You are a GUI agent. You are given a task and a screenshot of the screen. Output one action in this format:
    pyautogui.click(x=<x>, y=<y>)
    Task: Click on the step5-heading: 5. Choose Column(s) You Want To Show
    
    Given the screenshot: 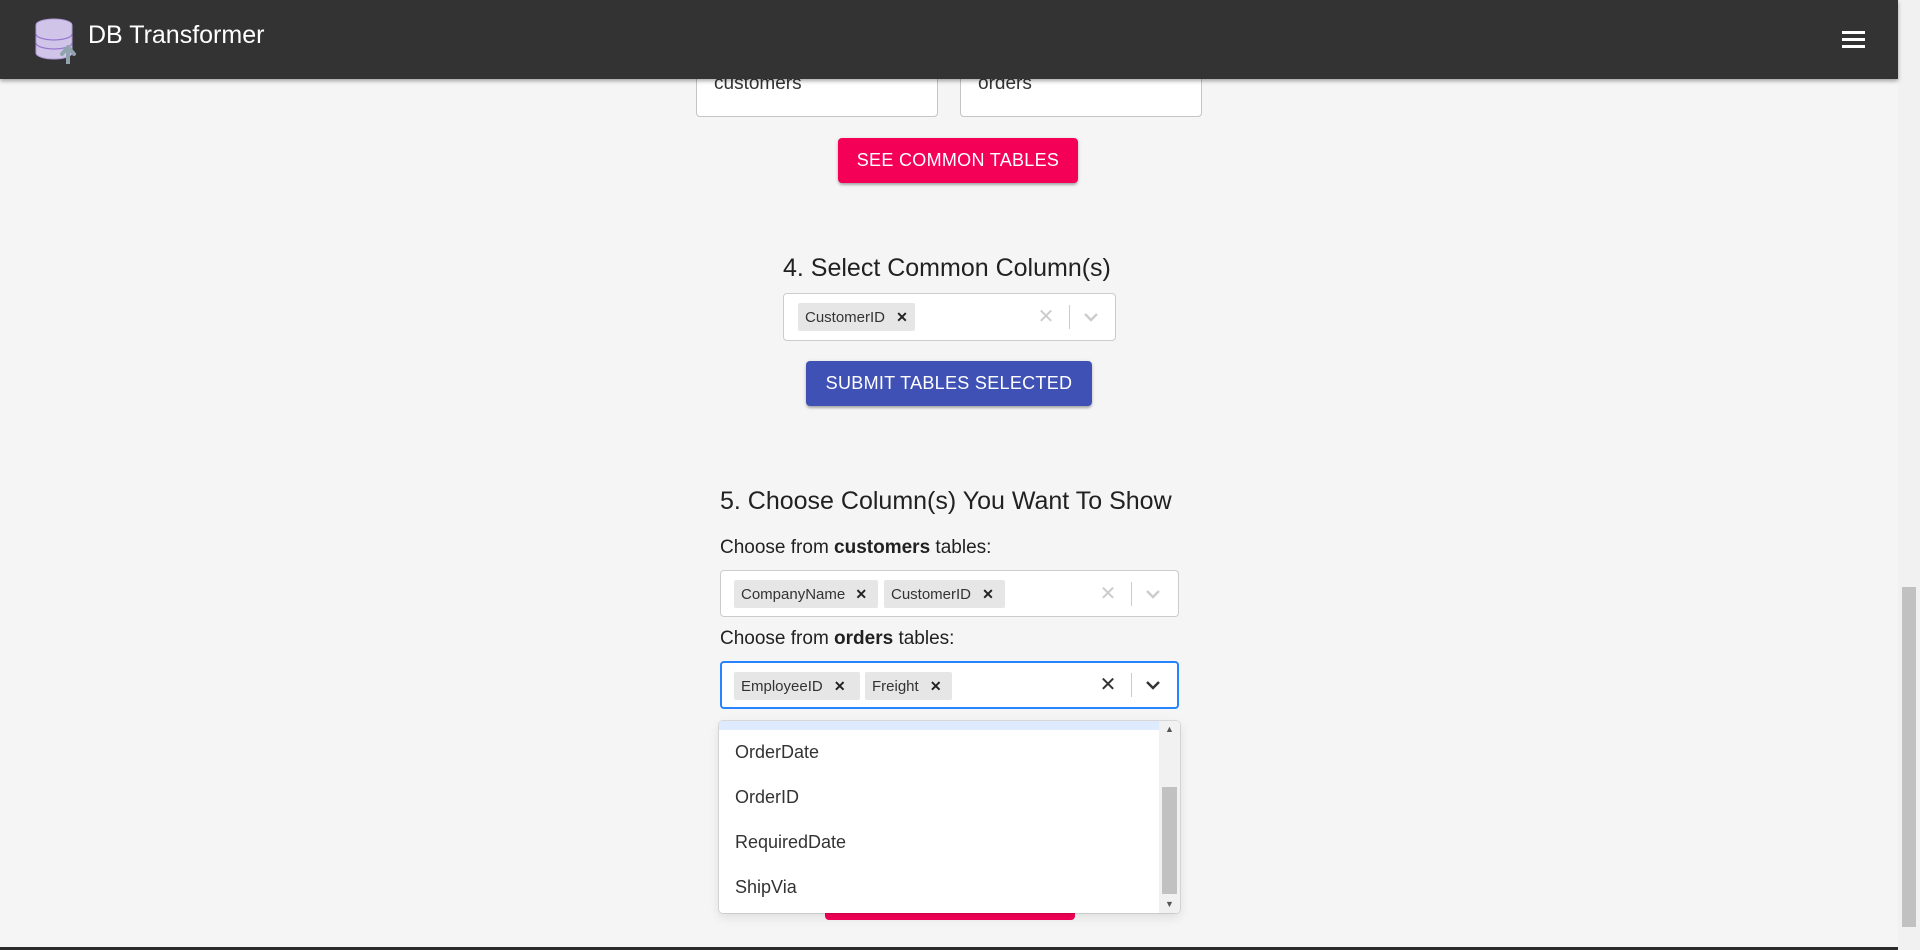 What is the action you would take?
    pyautogui.click(x=946, y=501)
    